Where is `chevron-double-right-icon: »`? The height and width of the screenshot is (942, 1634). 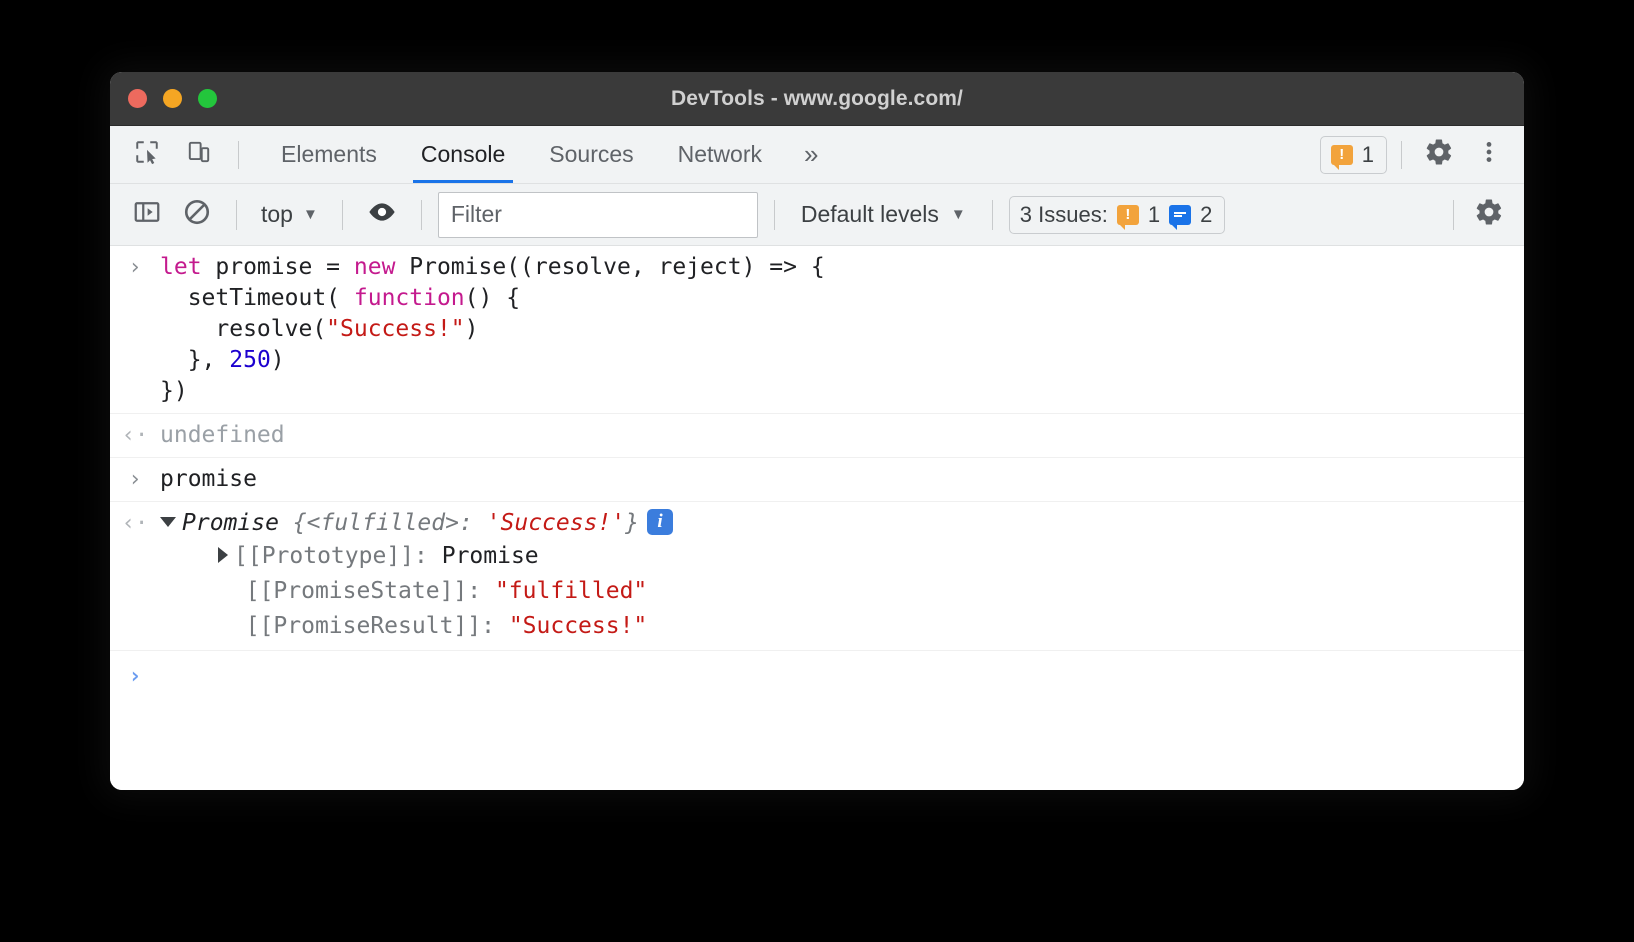
chevron-double-right-icon: » is located at coordinates (811, 154).